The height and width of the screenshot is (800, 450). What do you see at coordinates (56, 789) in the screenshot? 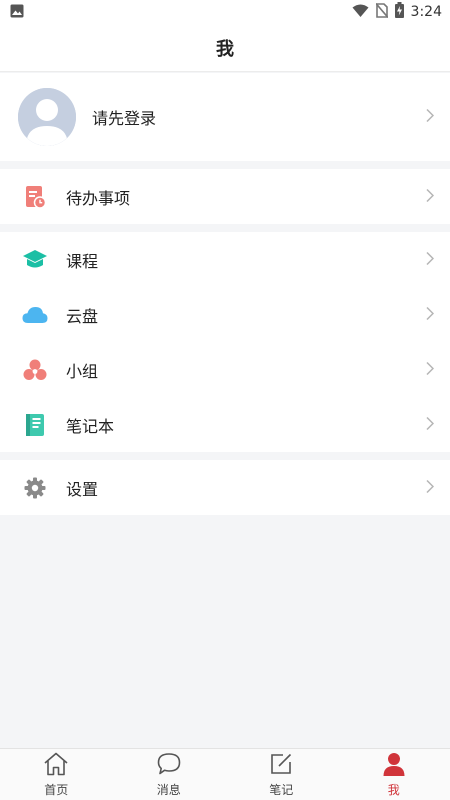
I see `tab-label-home: 首页` at bounding box center [56, 789].